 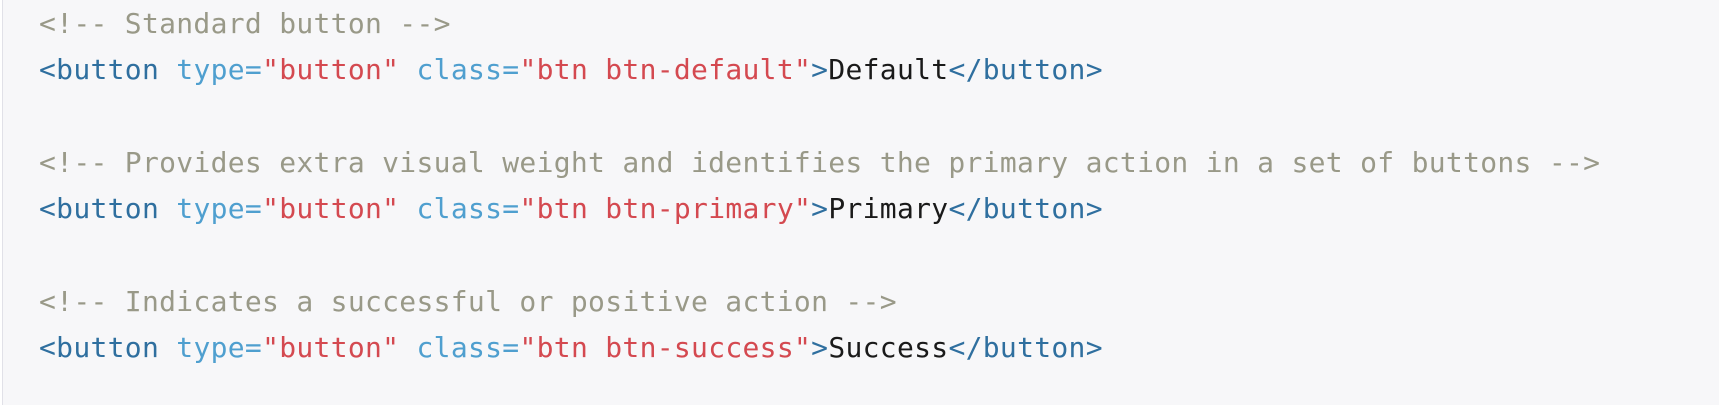 I want to click on code-comment-line: <!-- Standard button -->, so click(x=245, y=24).